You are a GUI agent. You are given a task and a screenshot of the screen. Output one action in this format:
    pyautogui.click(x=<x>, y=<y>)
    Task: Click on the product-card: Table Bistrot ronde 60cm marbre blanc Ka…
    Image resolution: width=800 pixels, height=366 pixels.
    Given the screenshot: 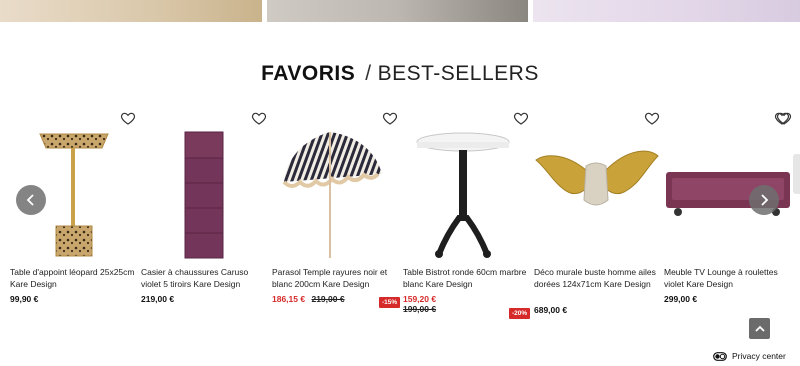 What is the action you would take?
    pyautogui.click(x=466, y=216)
    